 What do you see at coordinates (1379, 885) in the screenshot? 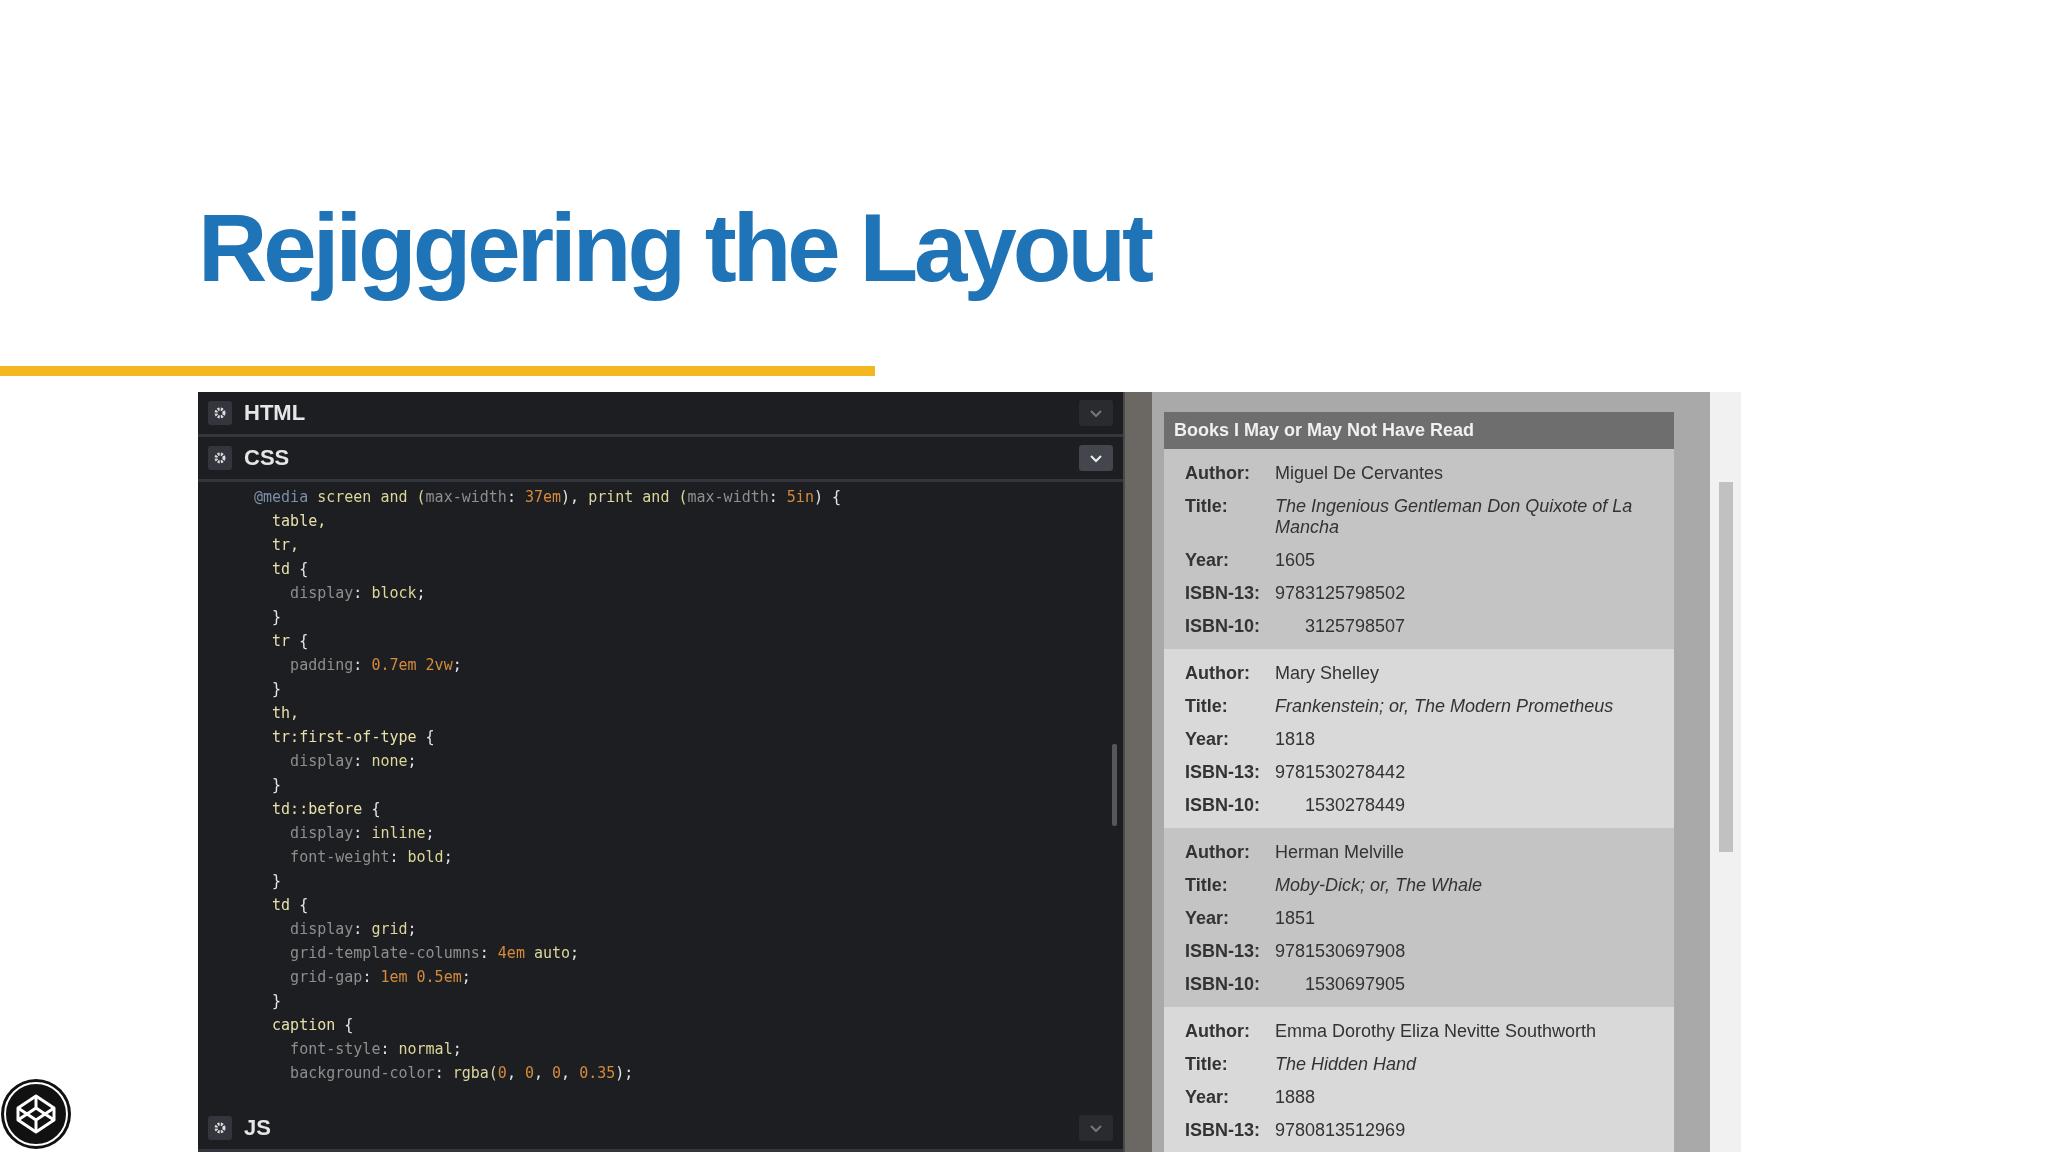
I see `field-value: Moby-Dick; or, The Whale` at bounding box center [1379, 885].